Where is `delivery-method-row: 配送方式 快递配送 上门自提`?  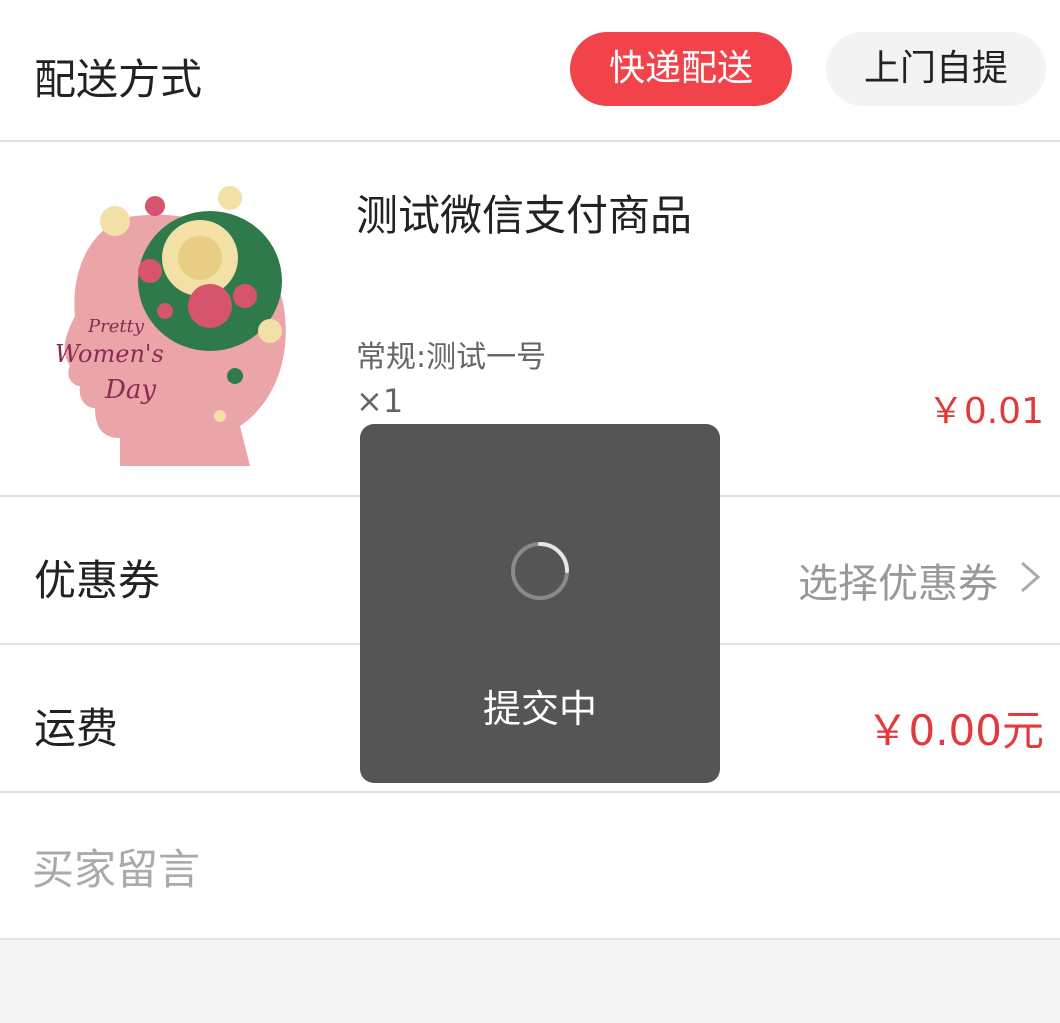 delivery-method-row: 配送方式 快递配送 上门自提 is located at coordinates (530, 71).